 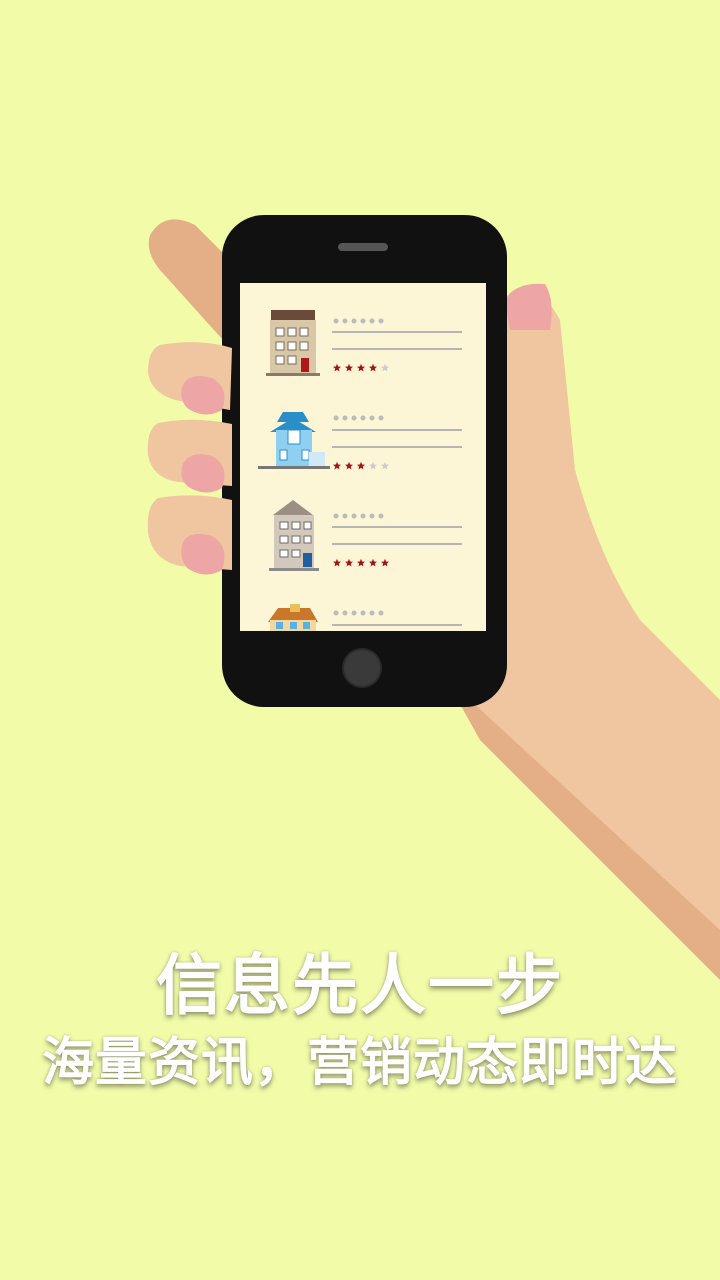 I want to click on headline: 信息先人一步, so click(x=360, y=985).